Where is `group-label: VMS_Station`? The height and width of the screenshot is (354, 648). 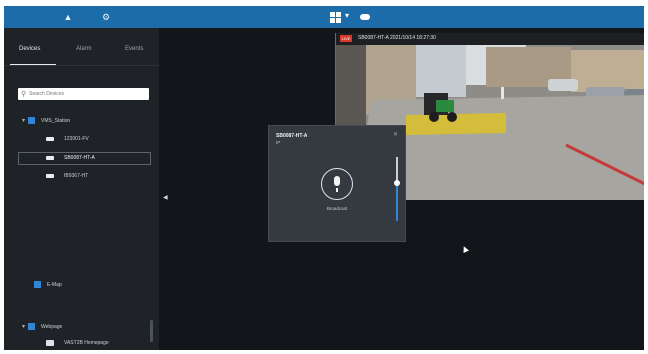 group-label: VMS_Station is located at coordinates (56, 121).